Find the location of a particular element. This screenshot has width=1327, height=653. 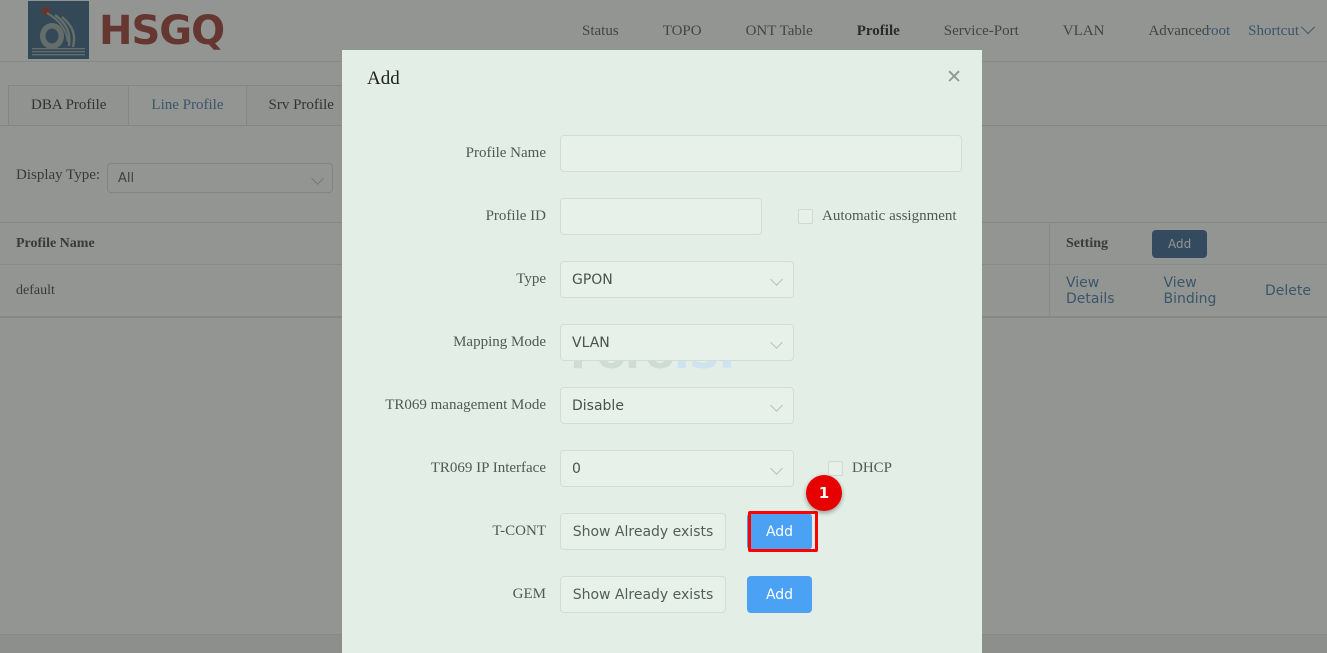

label-tr069-ip-interface: TR069 IP Interface is located at coordinates (488, 468).